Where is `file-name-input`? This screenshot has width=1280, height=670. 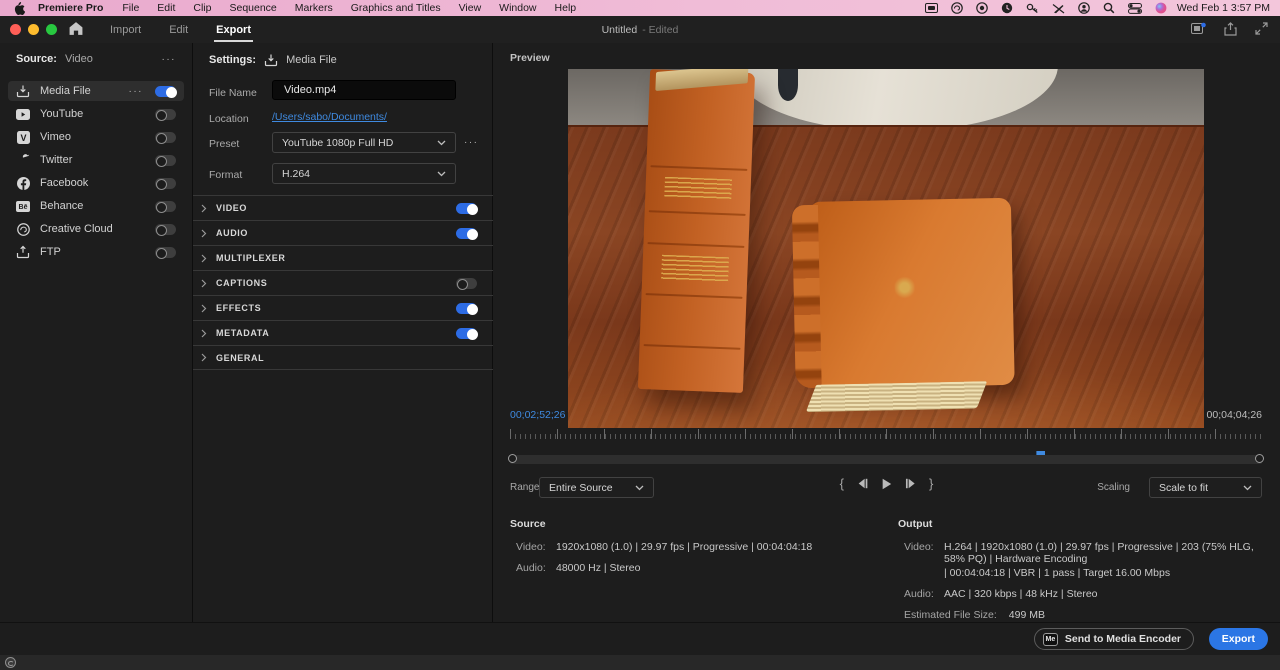 file-name-input is located at coordinates (364, 90).